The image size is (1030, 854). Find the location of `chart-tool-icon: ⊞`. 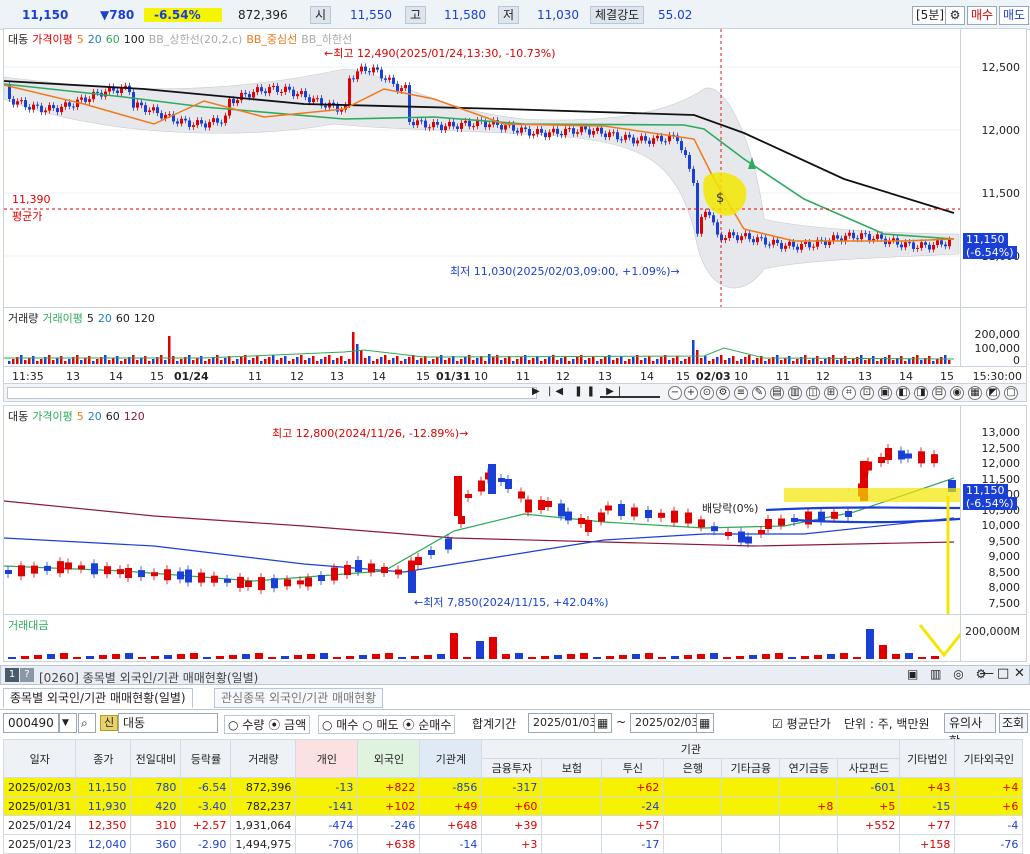

chart-tool-icon: ⊞ is located at coordinates (831, 393).